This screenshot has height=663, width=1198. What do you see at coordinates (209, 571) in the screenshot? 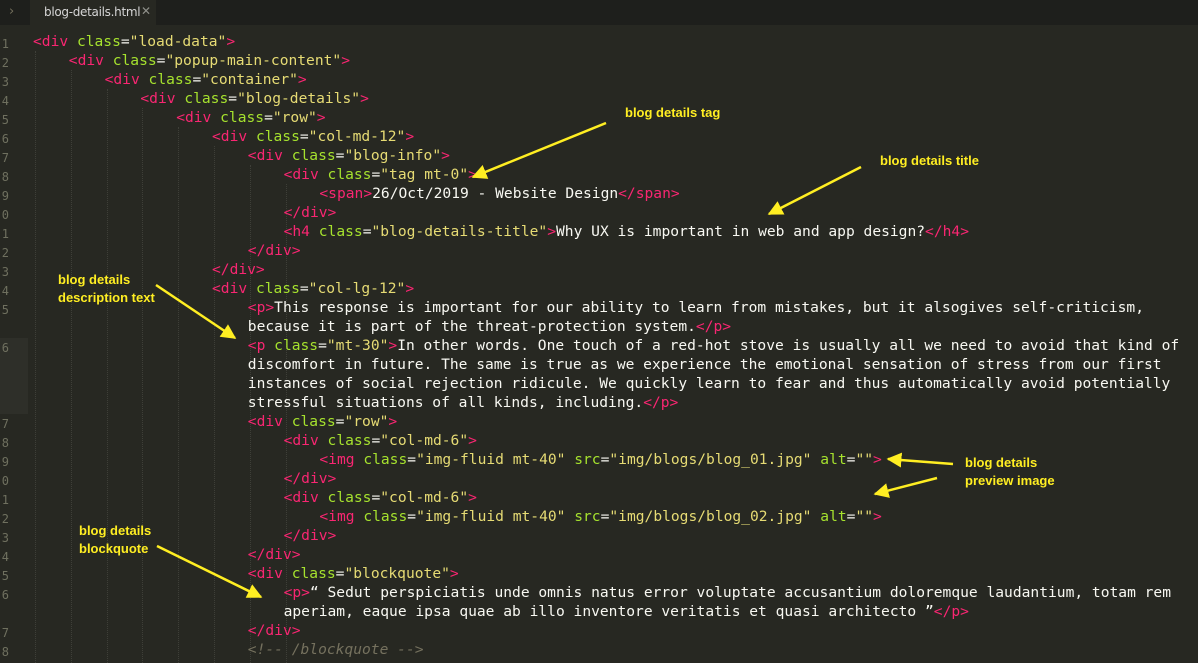
I see `arrow-blockquote` at bounding box center [209, 571].